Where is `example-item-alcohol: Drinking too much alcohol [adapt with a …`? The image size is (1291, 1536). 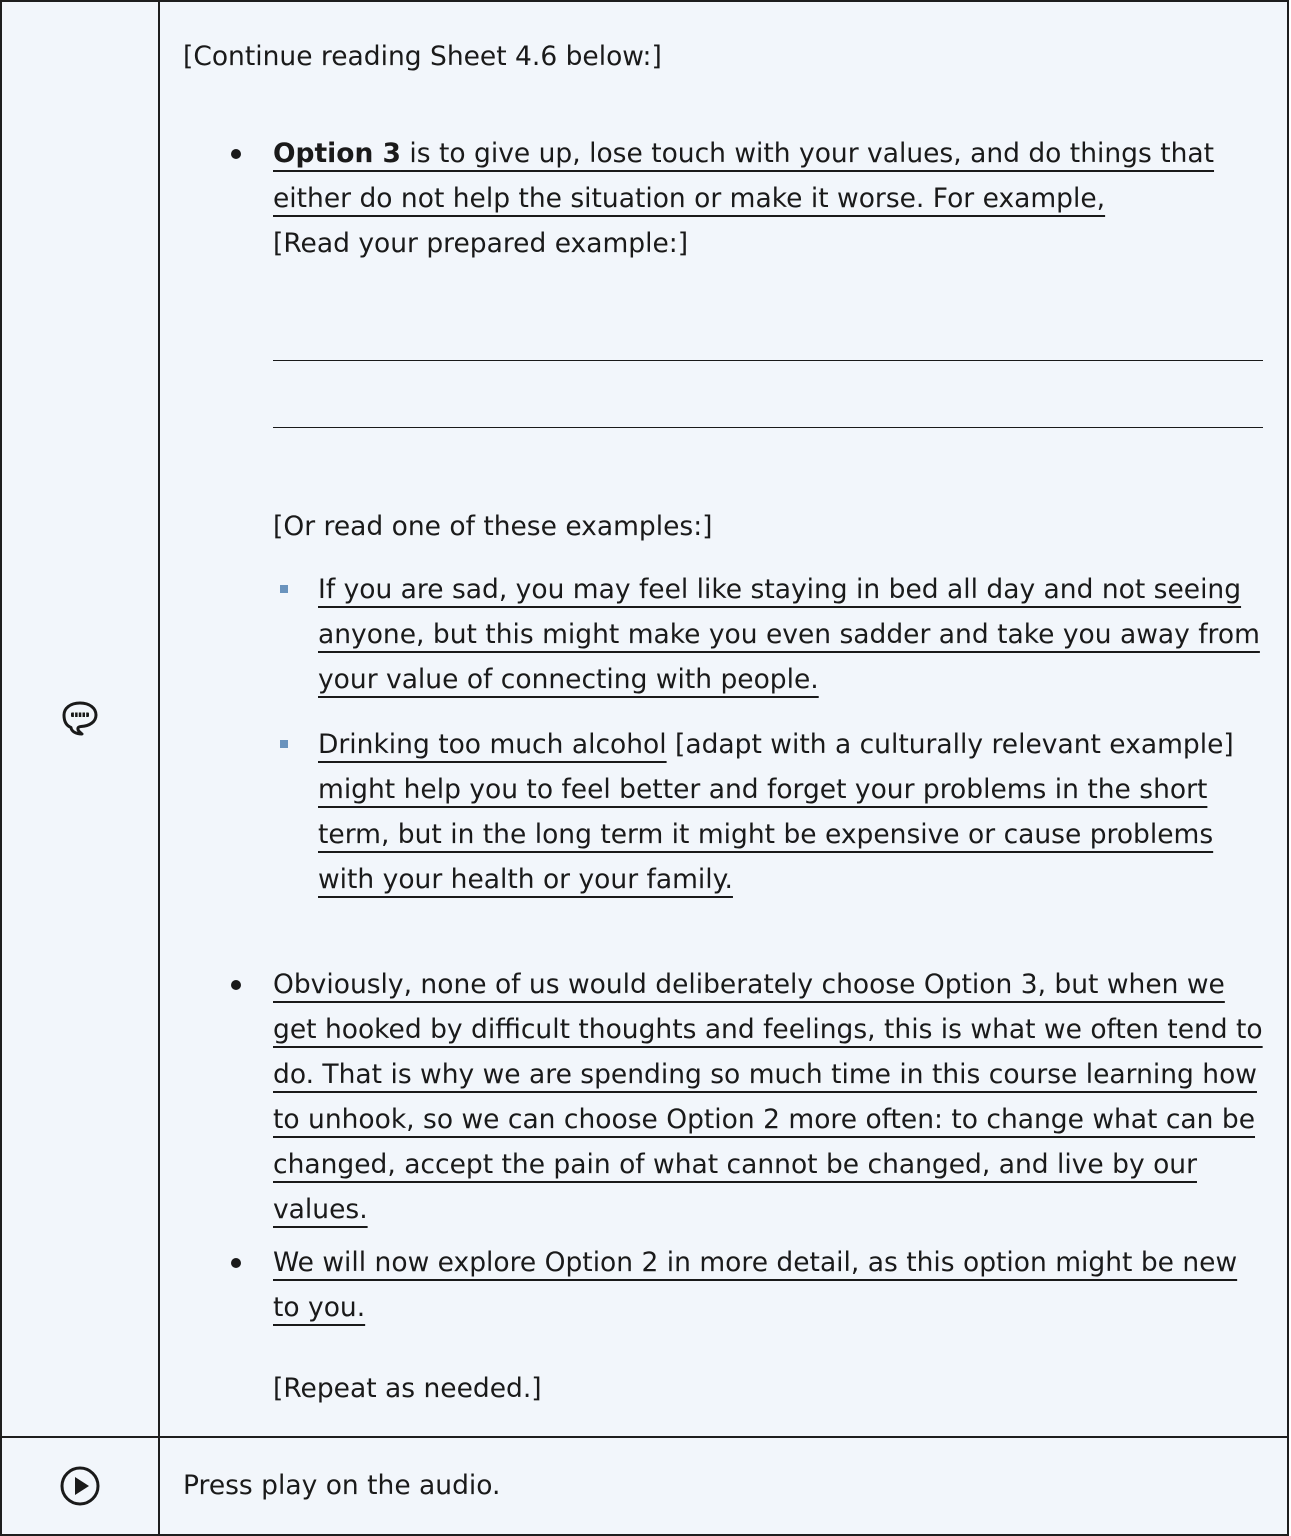 example-item-alcohol: Drinking too much alcohol [adapt with a … is located at coordinates (725, 812).